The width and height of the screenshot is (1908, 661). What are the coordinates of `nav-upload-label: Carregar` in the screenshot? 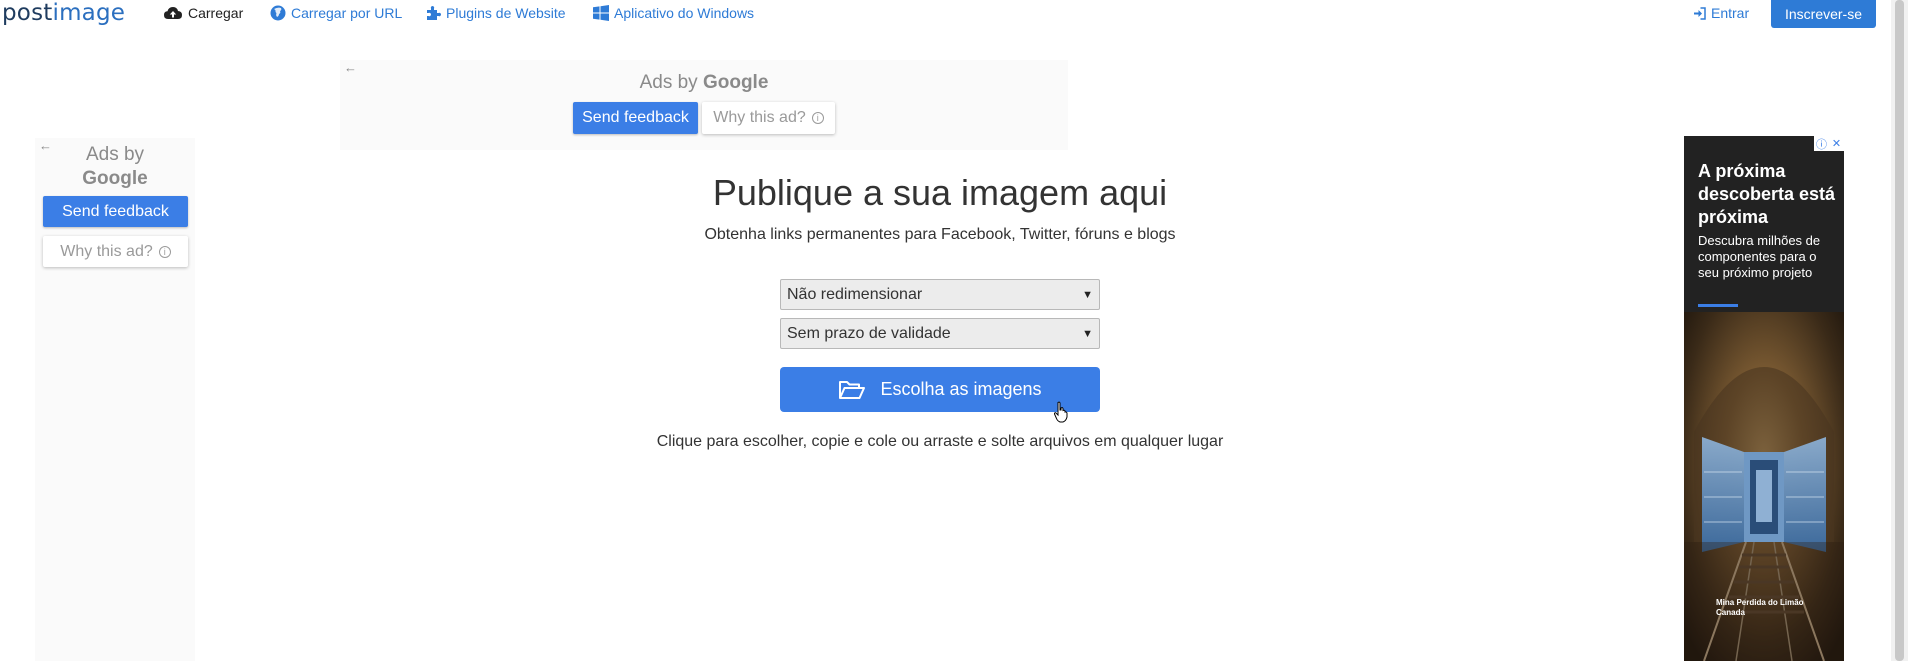 It's located at (216, 13).